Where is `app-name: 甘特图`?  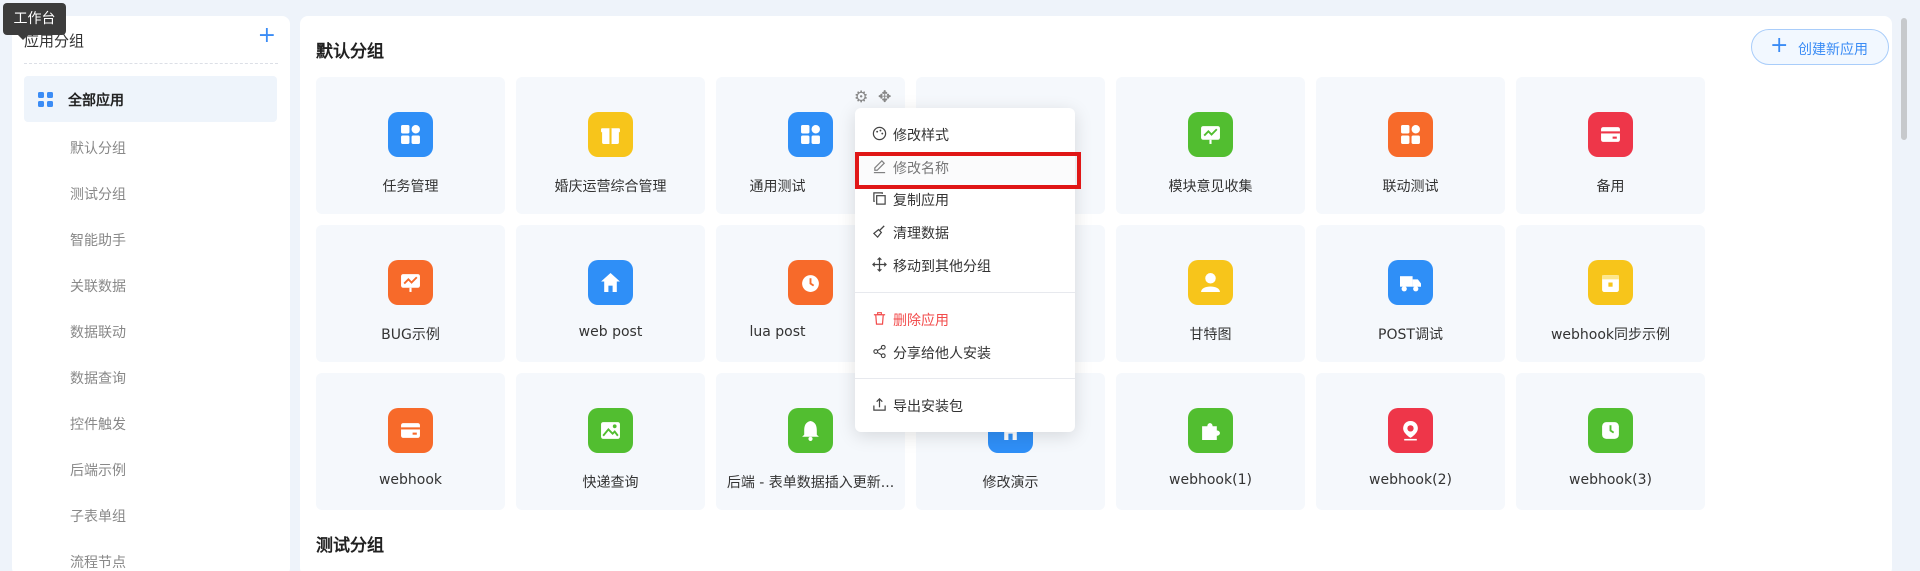 app-name: 甘特图 is located at coordinates (1210, 335).